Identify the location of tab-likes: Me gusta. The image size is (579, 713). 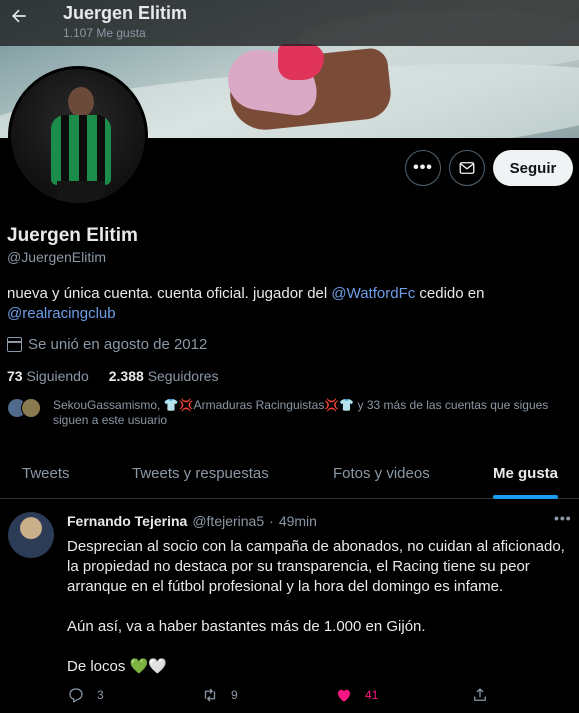
(525, 473).